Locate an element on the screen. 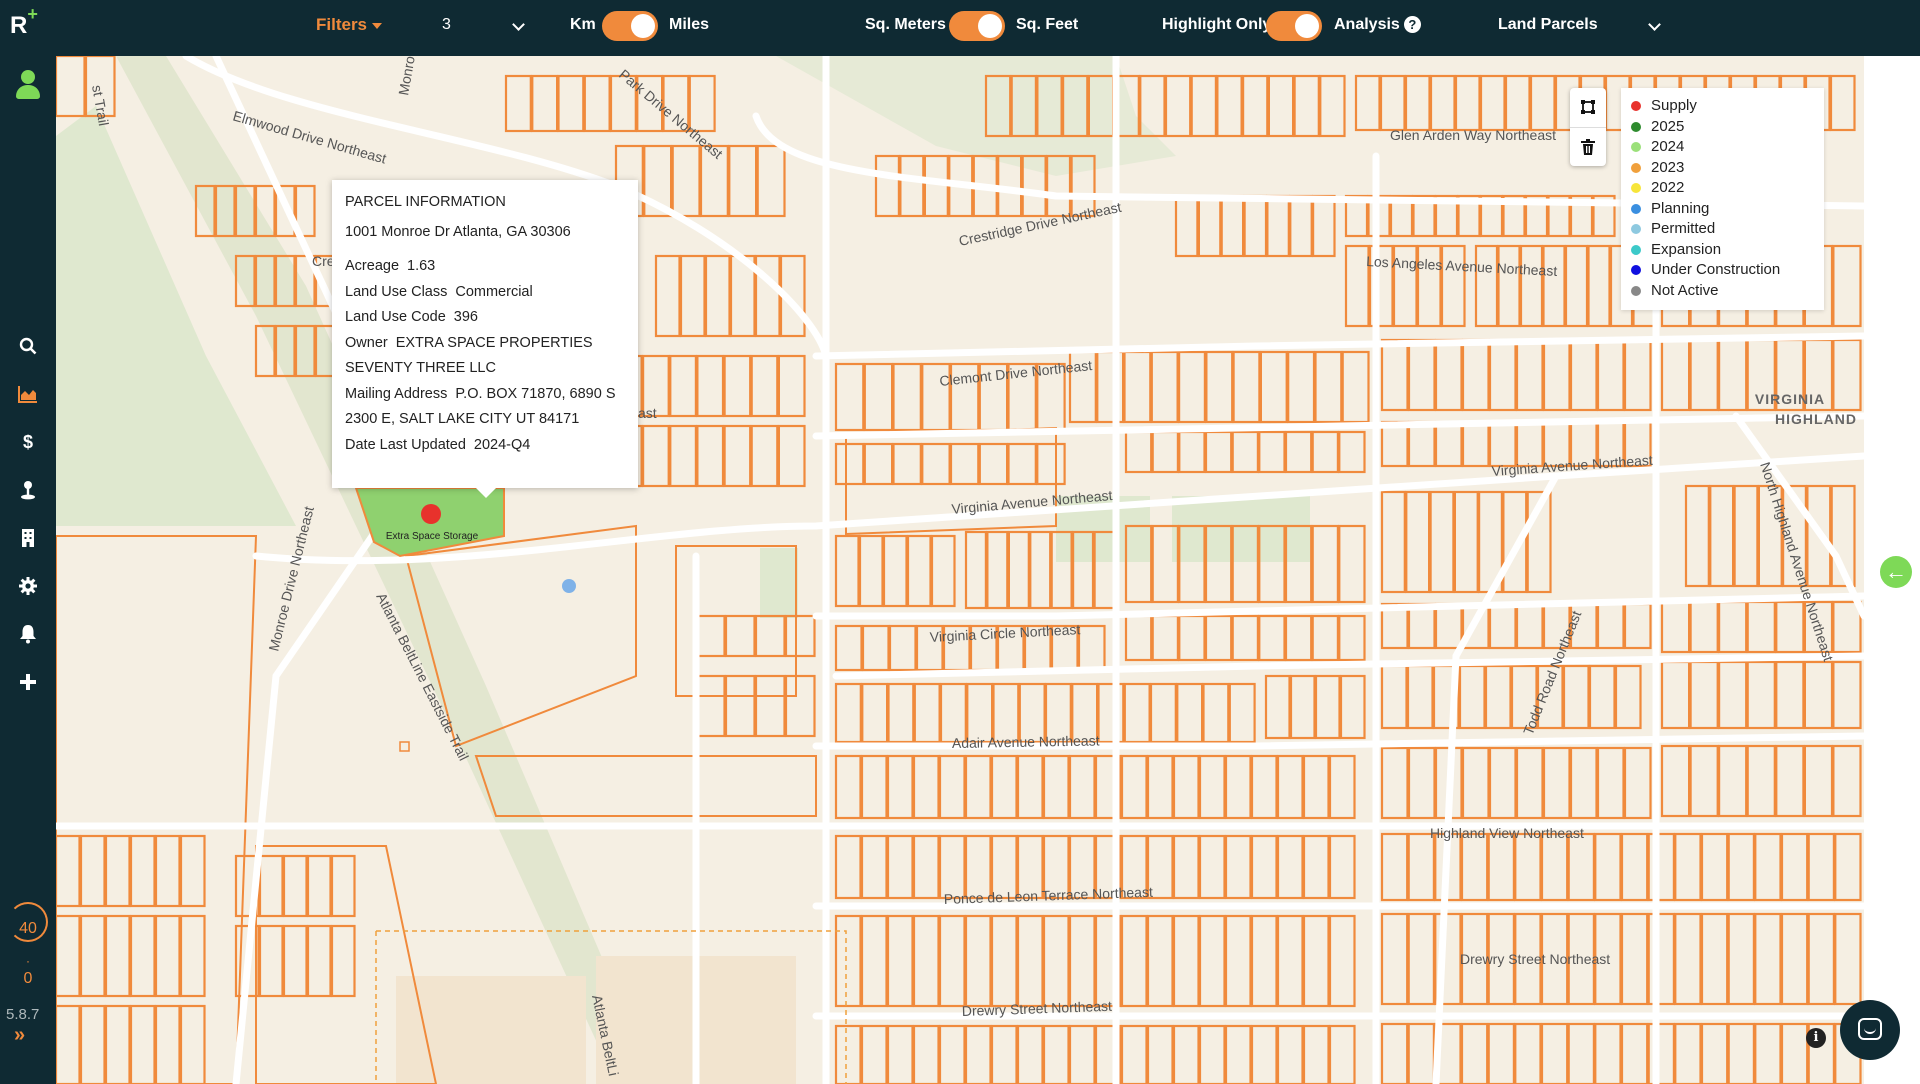  chart-icon is located at coordinates (28, 394).